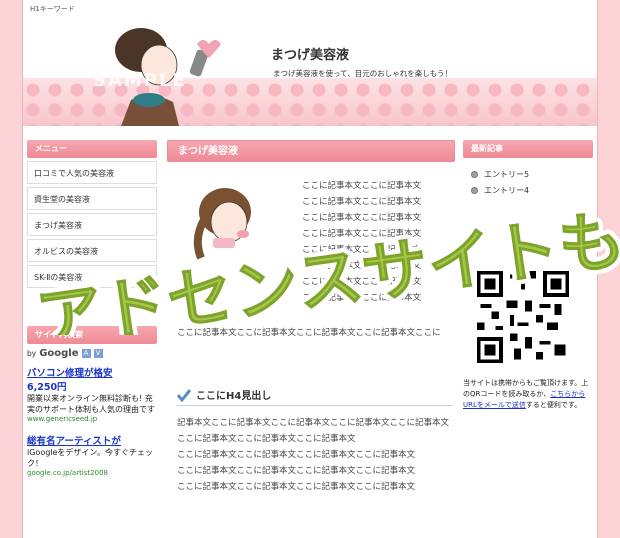 Image resolution: width=620 pixels, height=538 pixels. Describe the element at coordinates (92, 149) in the screenshot. I see `menu-heading: メニュー` at that location.